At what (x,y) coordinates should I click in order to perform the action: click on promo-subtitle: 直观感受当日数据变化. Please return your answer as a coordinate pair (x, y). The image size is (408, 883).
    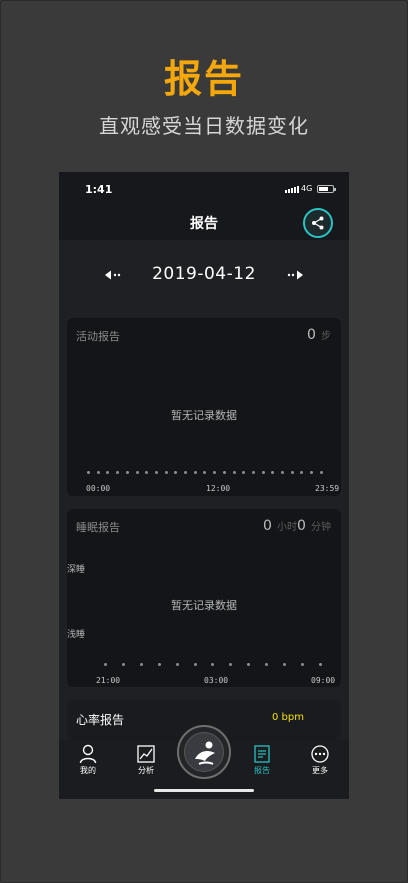
    Looking at the image, I should click on (204, 126).